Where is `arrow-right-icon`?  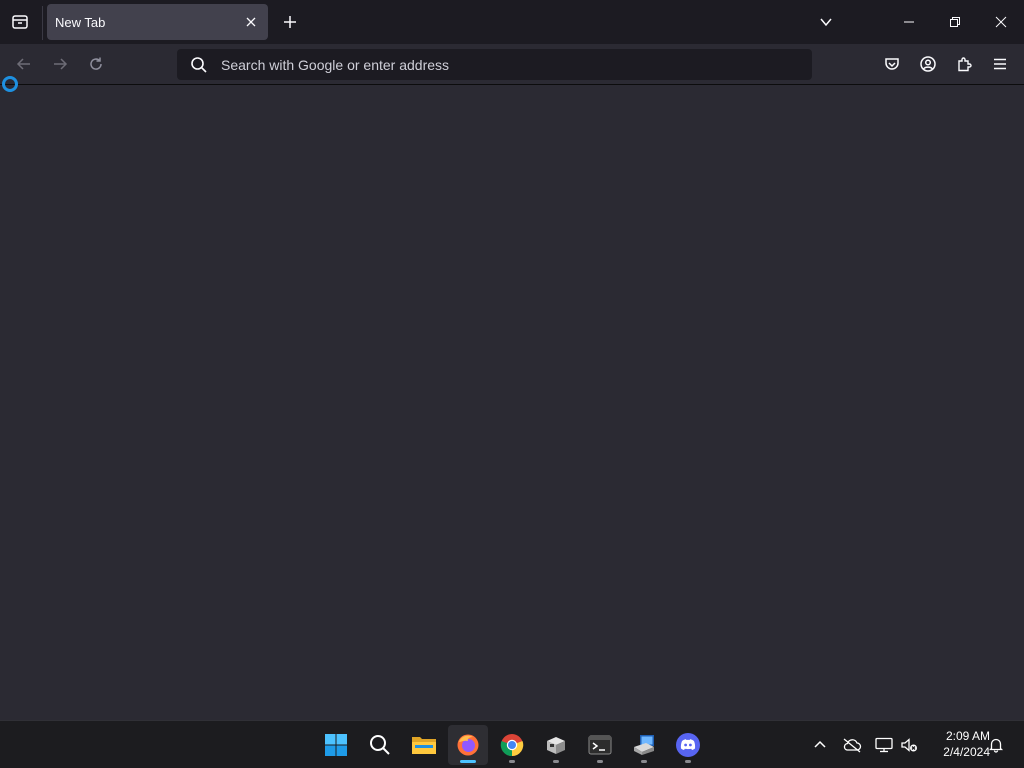
arrow-right-icon is located at coordinates (61, 64).